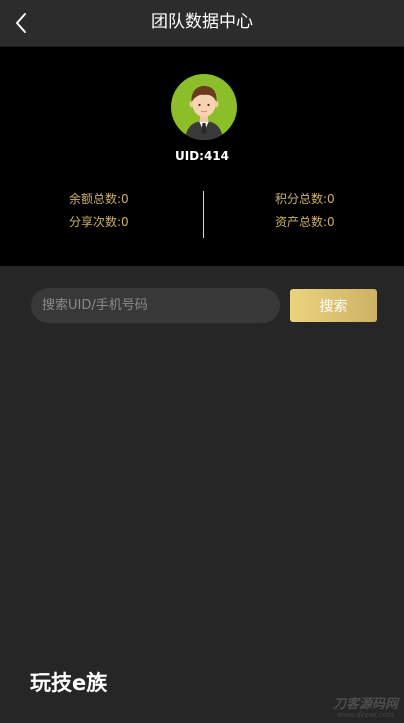 This screenshot has height=723, width=404. What do you see at coordinates (203, 214) in the screenshot?
I see `stats-divider` at bounding box center [203, 214].